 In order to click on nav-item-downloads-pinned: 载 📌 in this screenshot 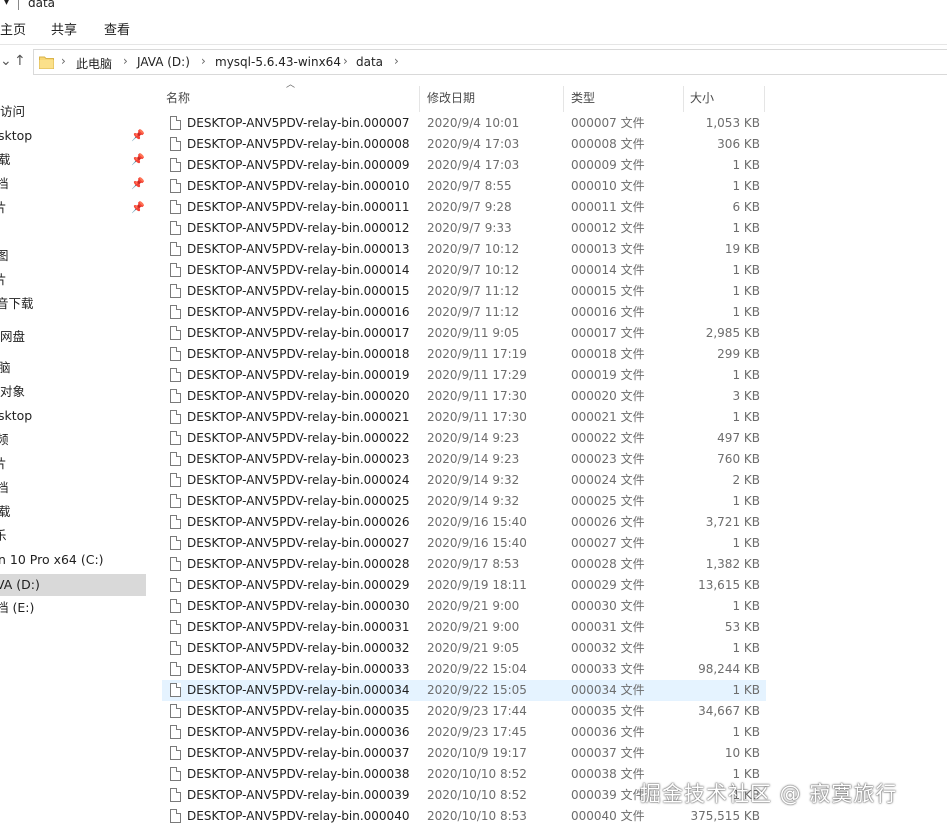, I will do `click(73, 160)`.